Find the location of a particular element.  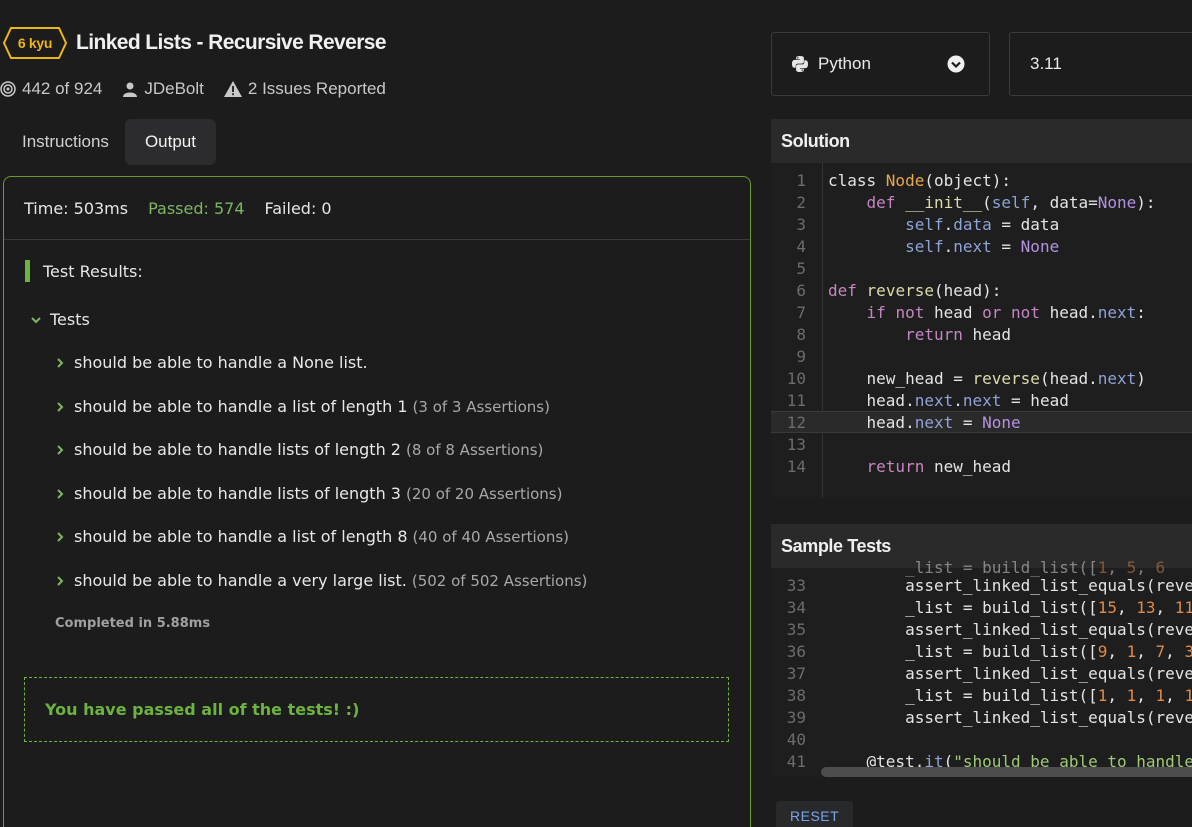

user-icon is located at coordinates (130, 89).